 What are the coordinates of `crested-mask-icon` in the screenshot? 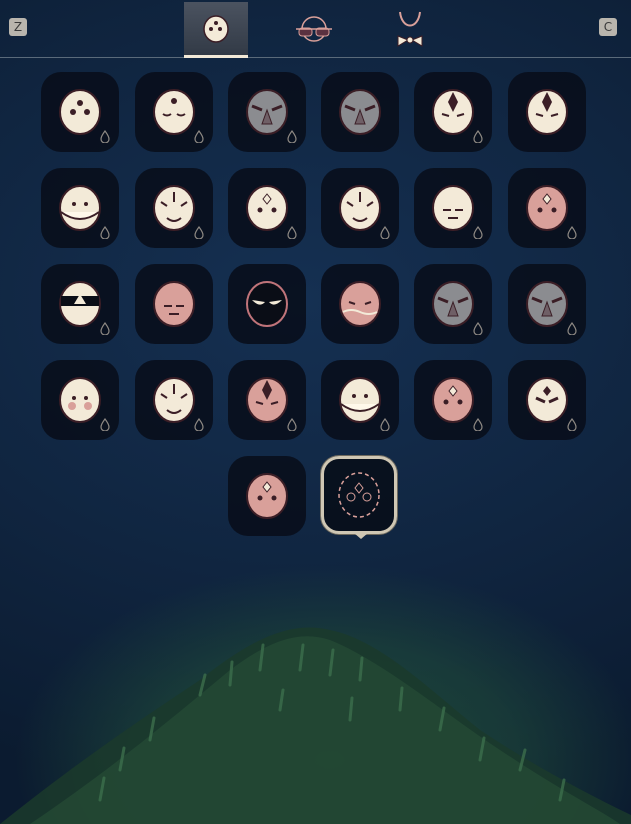 It's located at (547, 112).